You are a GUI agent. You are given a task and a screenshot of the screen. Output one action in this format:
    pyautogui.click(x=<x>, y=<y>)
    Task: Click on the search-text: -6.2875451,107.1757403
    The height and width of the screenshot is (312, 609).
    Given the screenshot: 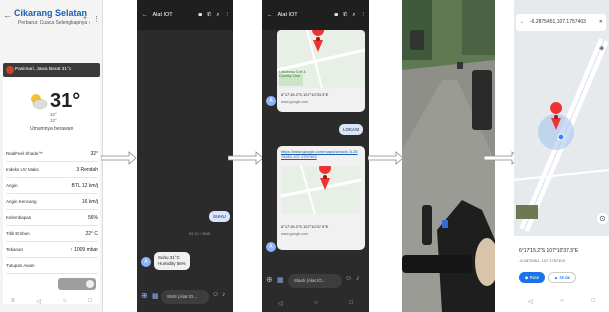 What is the action you would take?
    pyautogui.click(x=558, y=22)
    